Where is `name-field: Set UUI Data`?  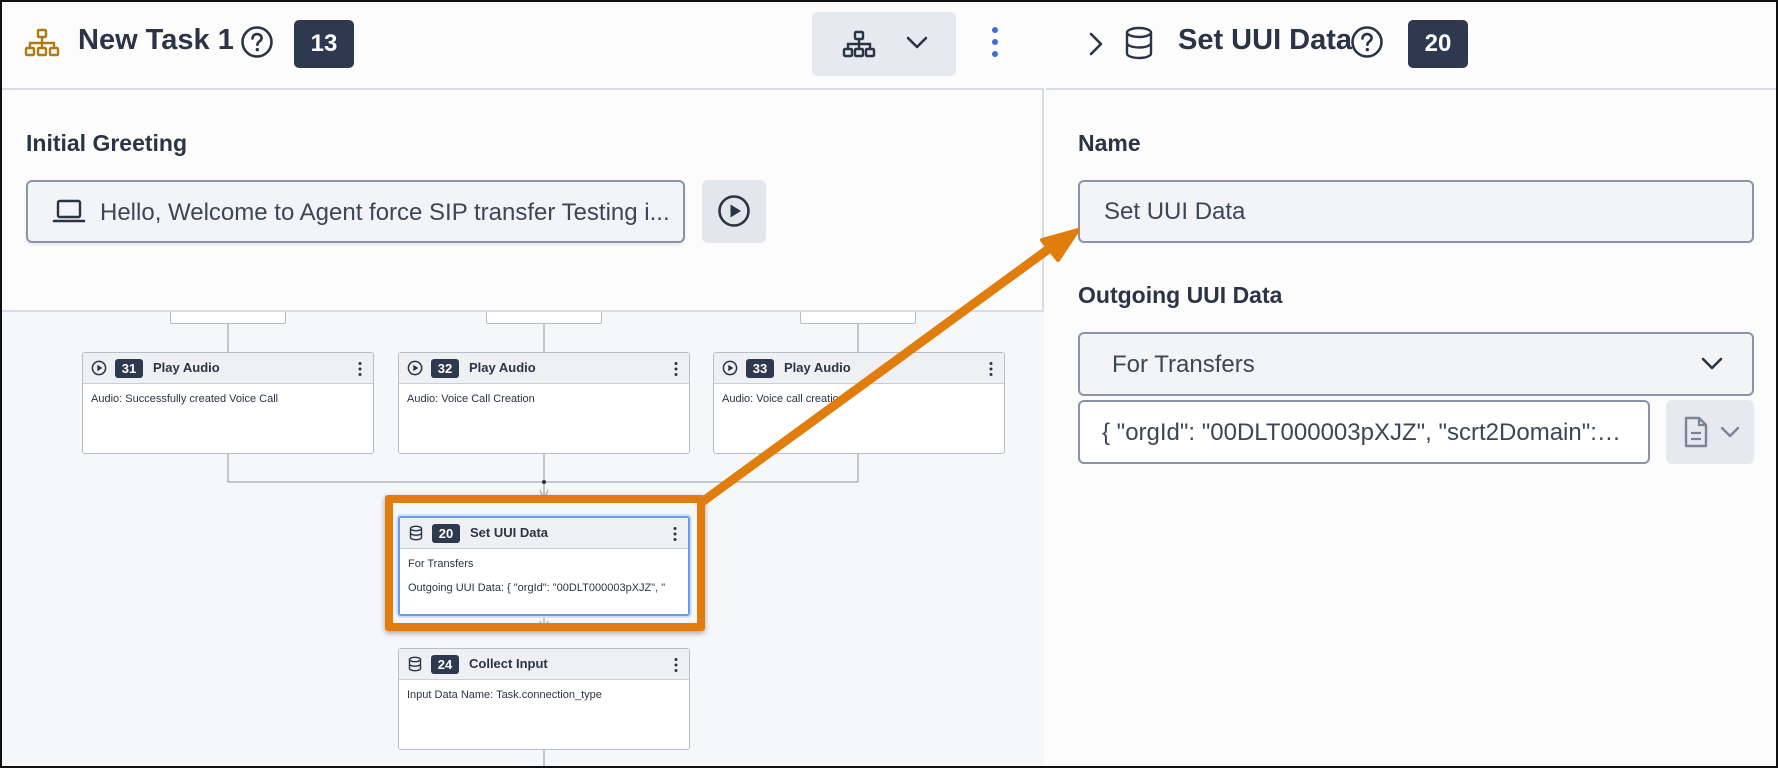
name-field: Set UUI Data is located at coordinates (1416, 211).